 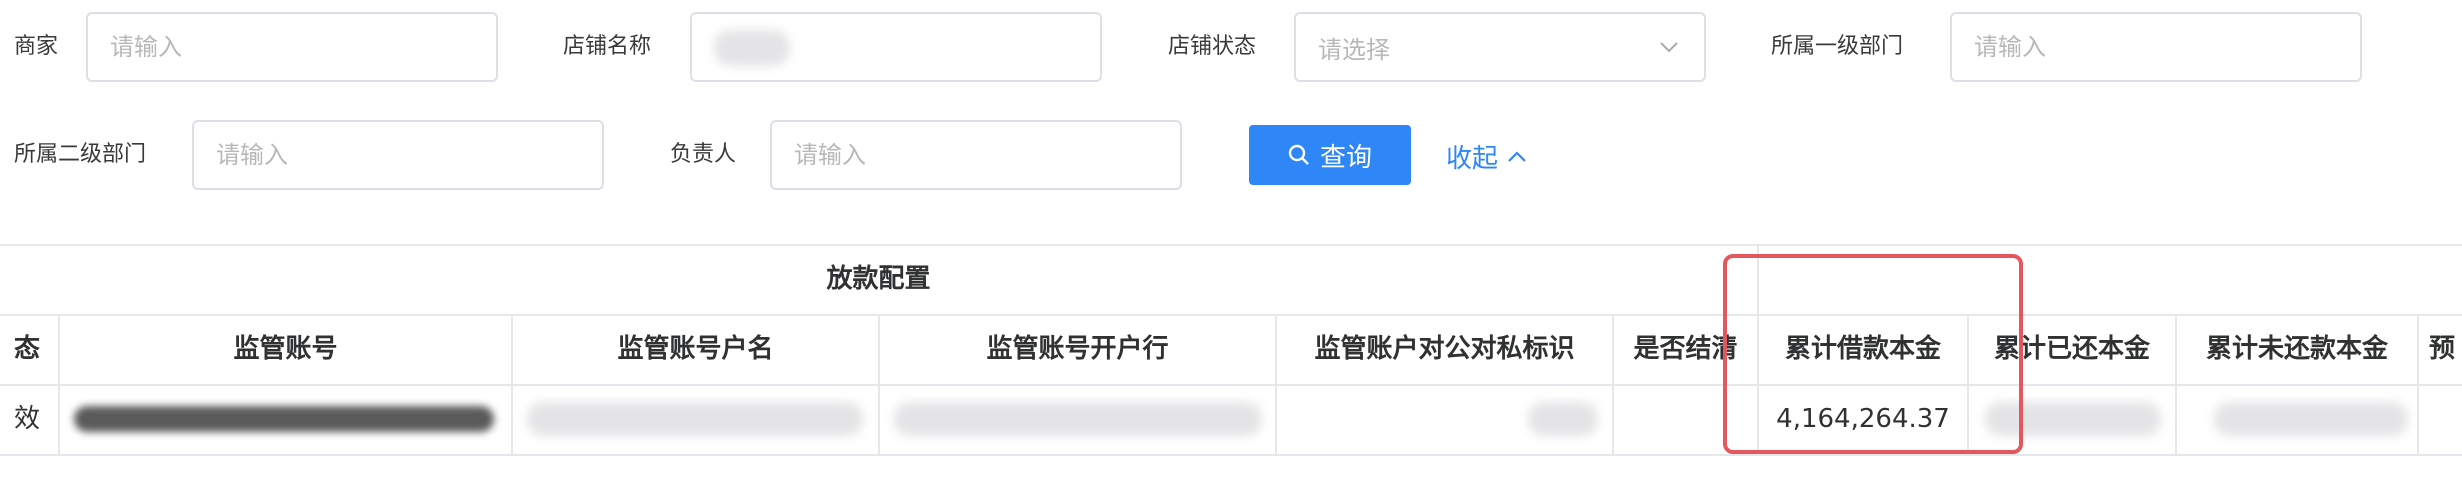 I want to click on cell-account-type-redacted, so click(x=1563, y=419).